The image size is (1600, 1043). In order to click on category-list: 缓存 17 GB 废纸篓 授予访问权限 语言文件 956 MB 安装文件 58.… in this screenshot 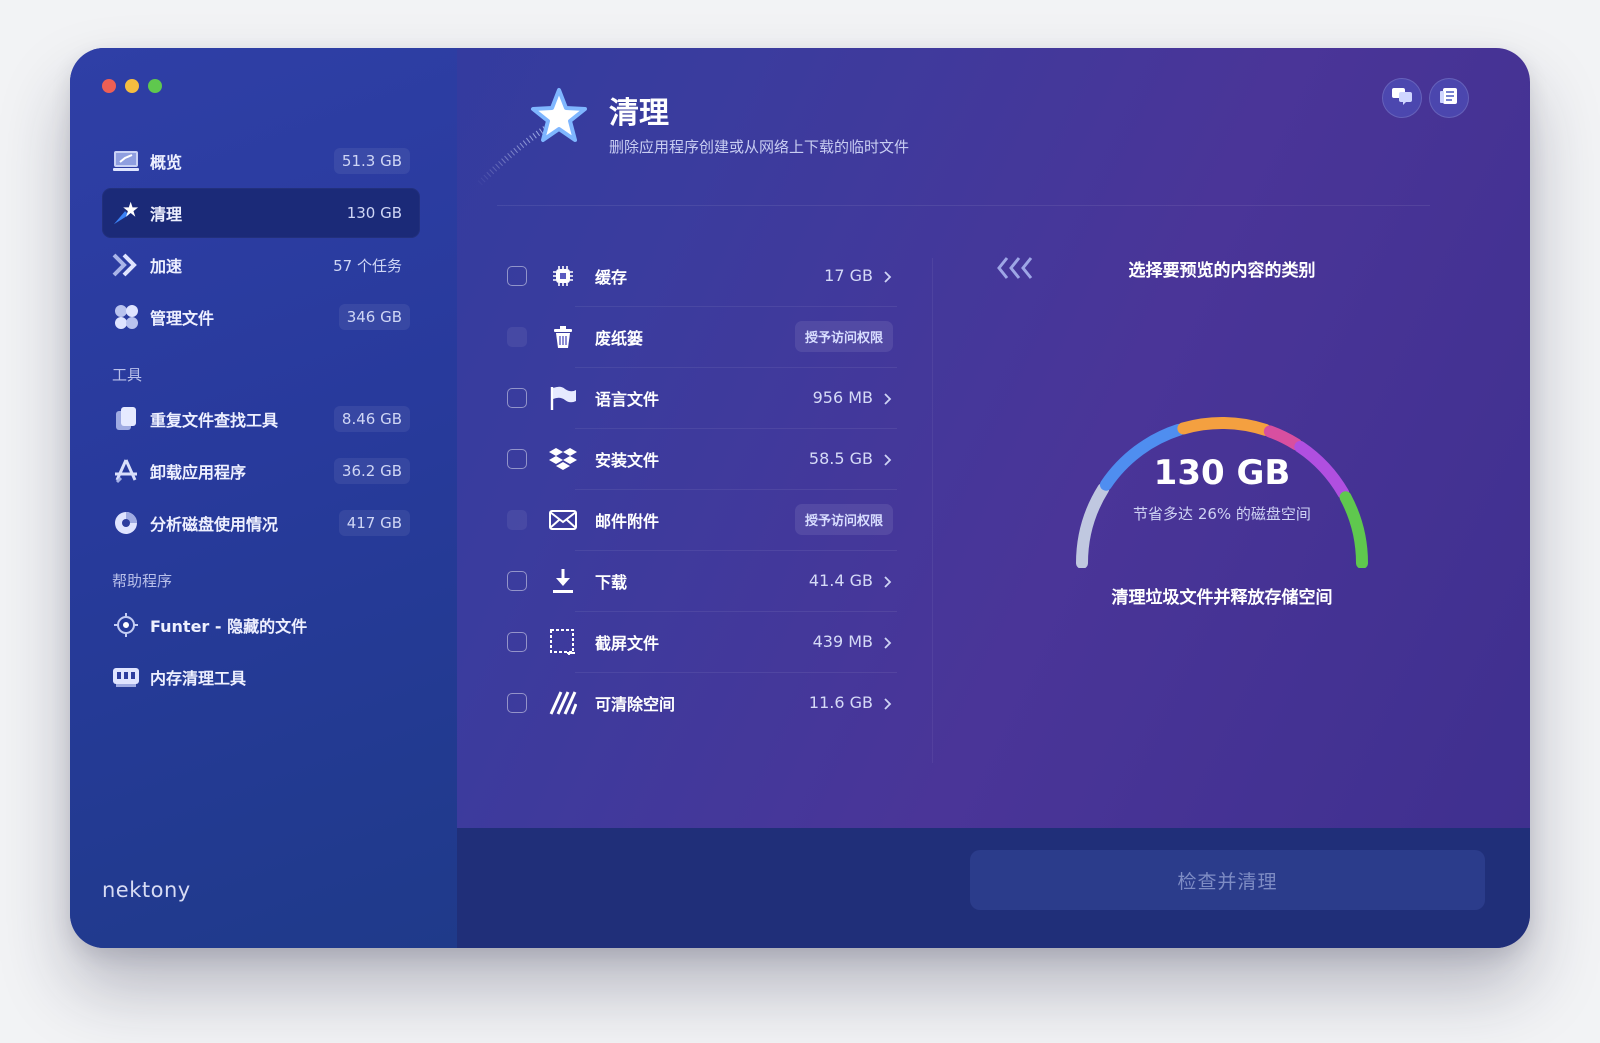, I will do `click(697, 489)`.